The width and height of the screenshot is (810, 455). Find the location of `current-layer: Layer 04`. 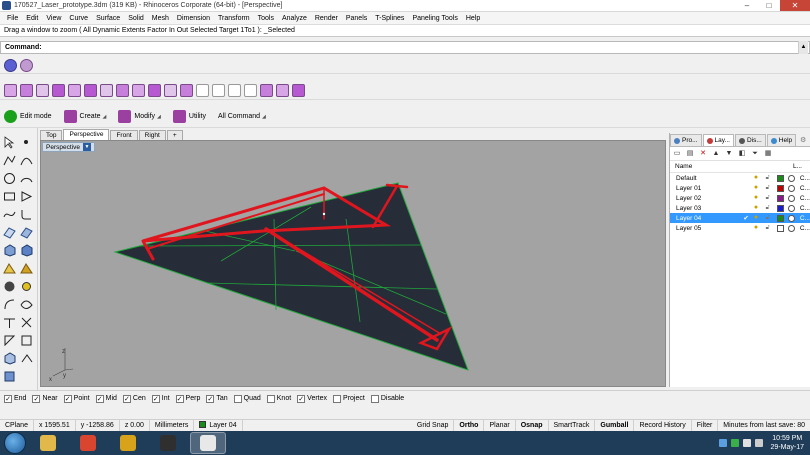

current-layer: Layer 04 is located at coordinates (218, 425).